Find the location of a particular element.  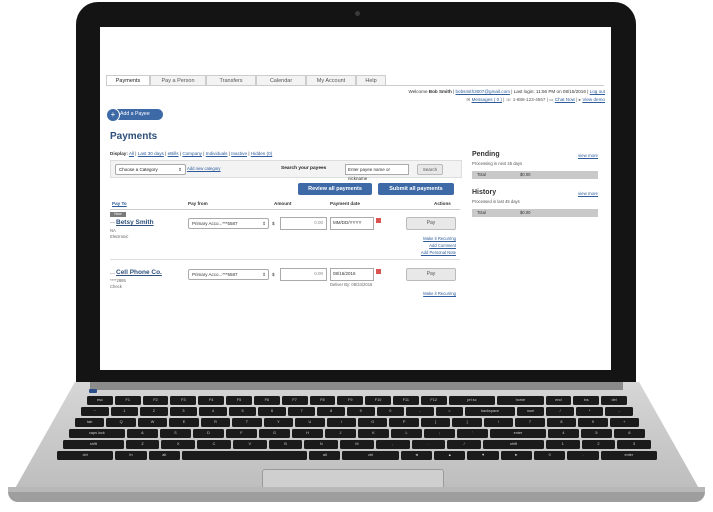

keyboard-key: * is located at coordinates (589, 411).